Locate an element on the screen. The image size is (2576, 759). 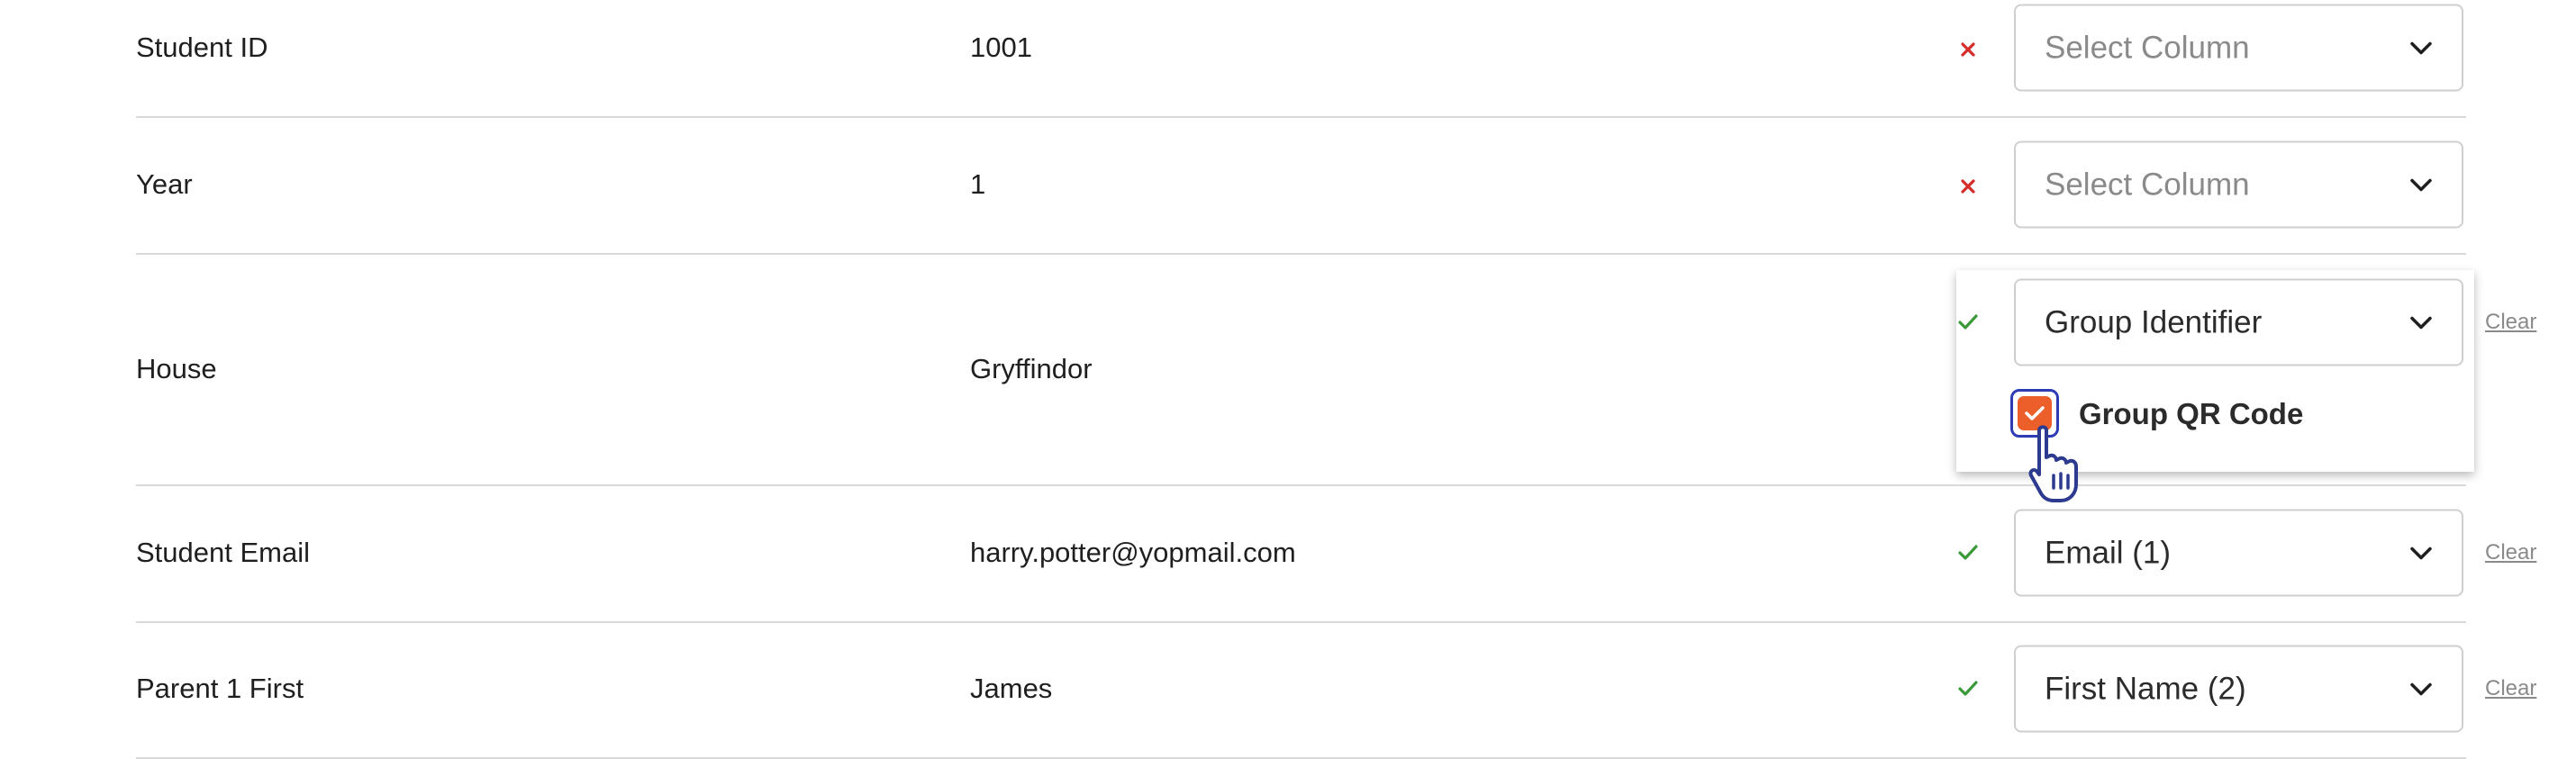
group-qr-code-label: Group QR Code is located at coordinates (2191, 414).